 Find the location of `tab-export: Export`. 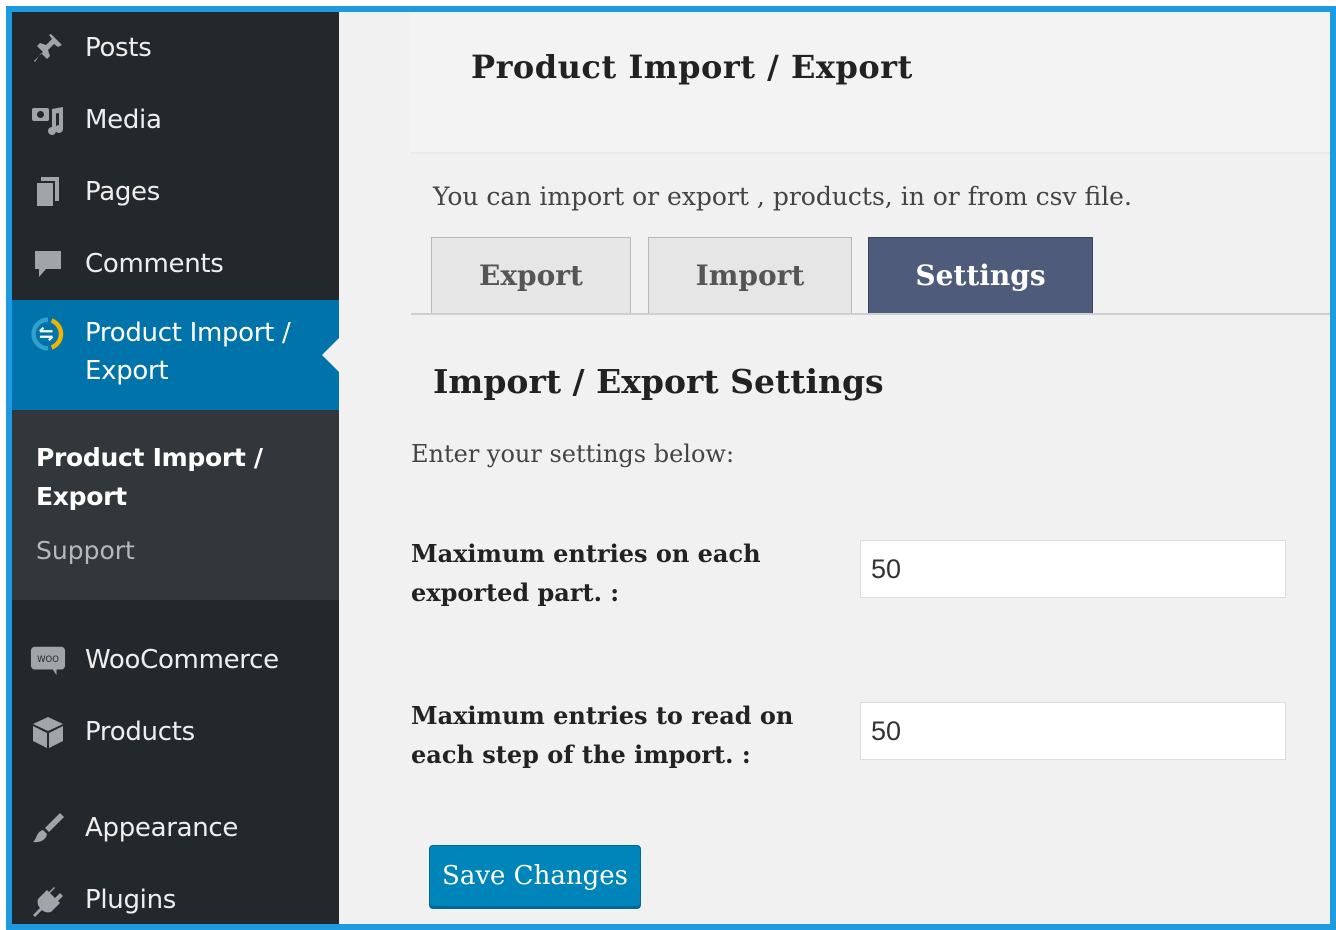

tab-export: Export is located at coordinates (531, 275).